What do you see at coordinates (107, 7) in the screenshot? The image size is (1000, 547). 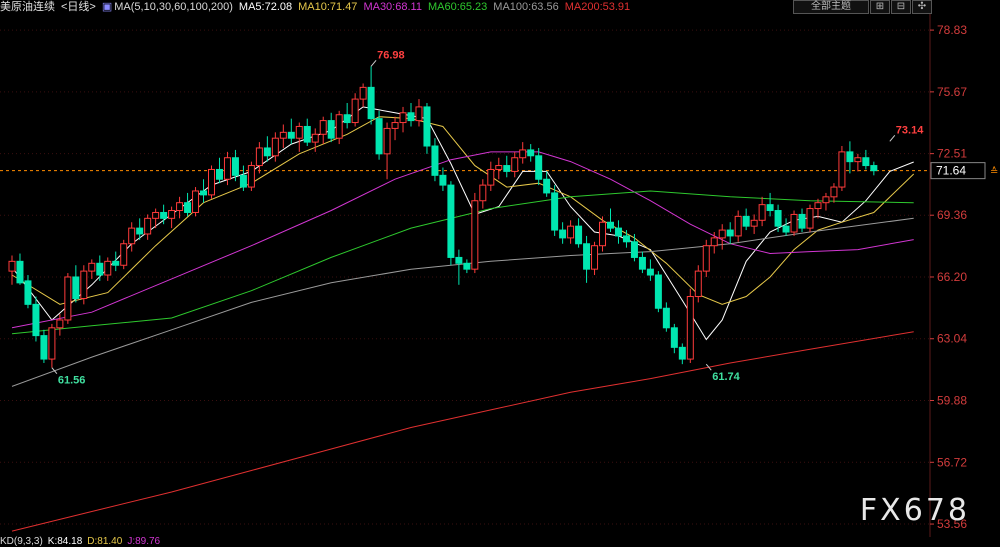 I see `settings-icon: ▣` at bounding box center [107, 7].